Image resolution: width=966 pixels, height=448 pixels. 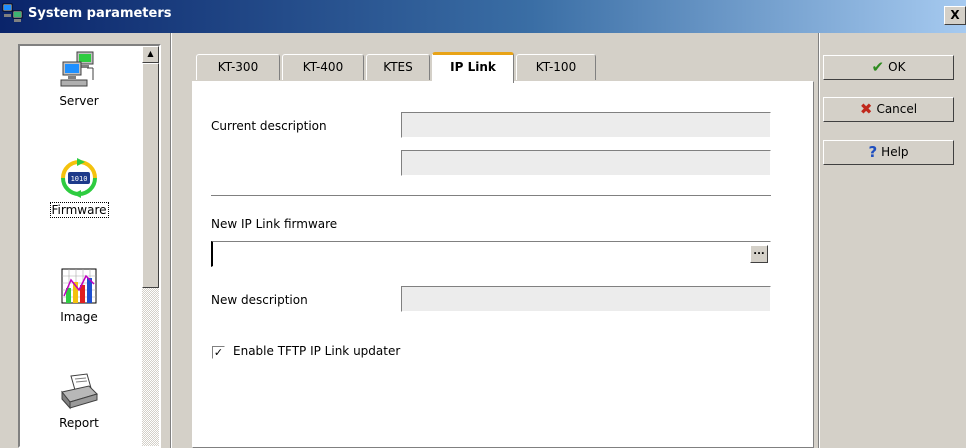 I want to click on new-firmware-input, so click(x=491, y=254).